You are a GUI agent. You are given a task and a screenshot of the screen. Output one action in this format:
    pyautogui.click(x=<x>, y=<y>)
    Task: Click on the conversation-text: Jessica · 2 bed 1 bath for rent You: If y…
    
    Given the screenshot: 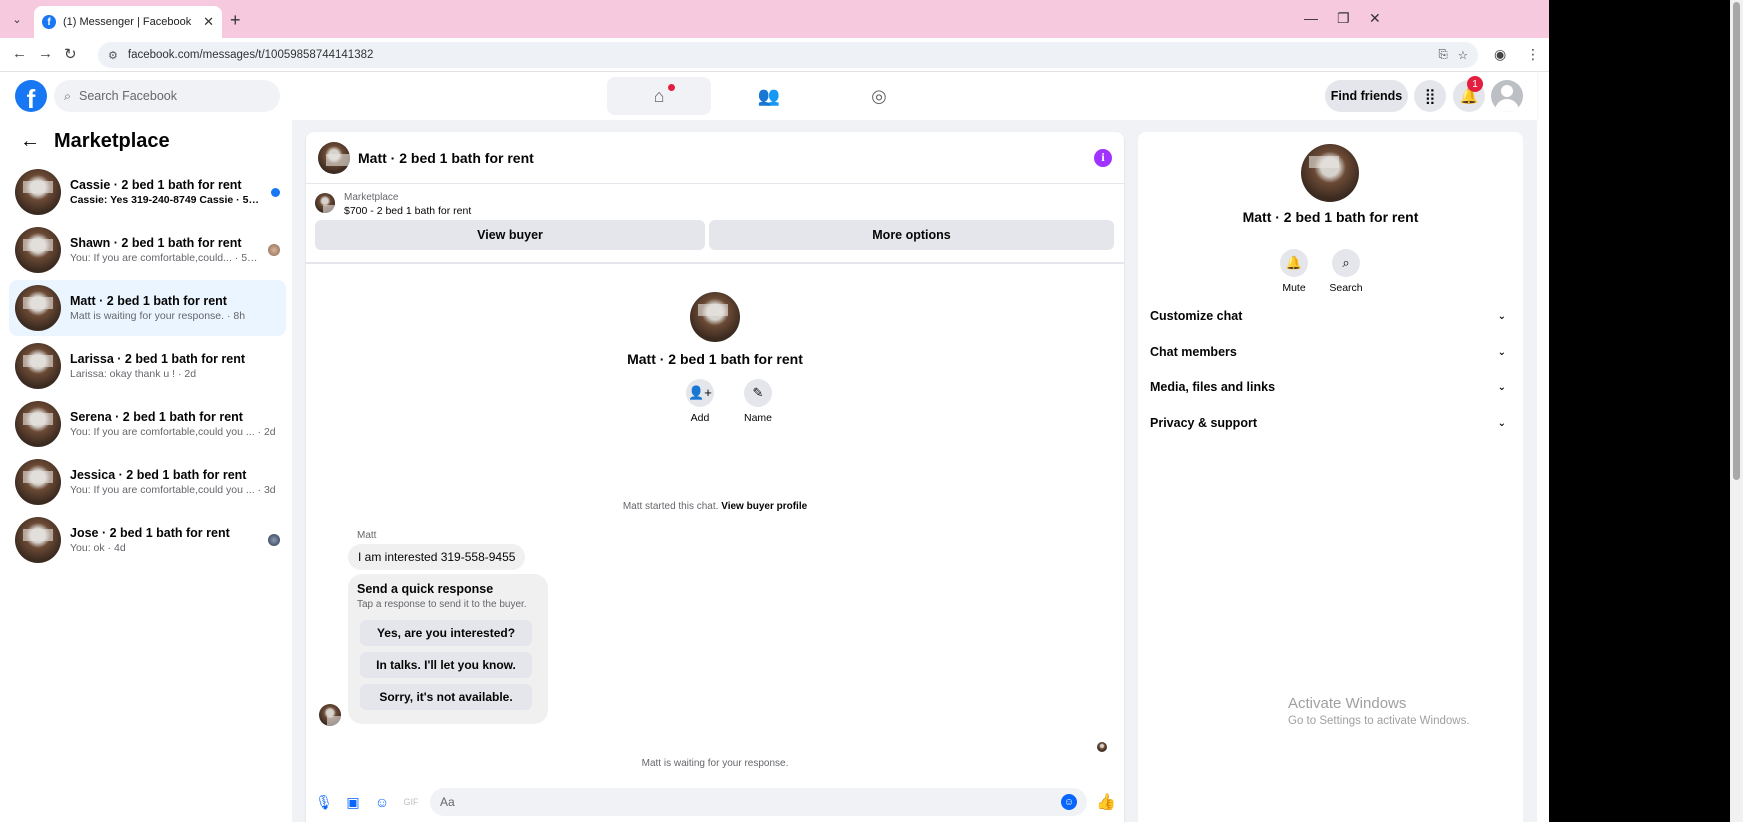 What is the action you would take?
    pyautogui.click(x=175, y=482)
    